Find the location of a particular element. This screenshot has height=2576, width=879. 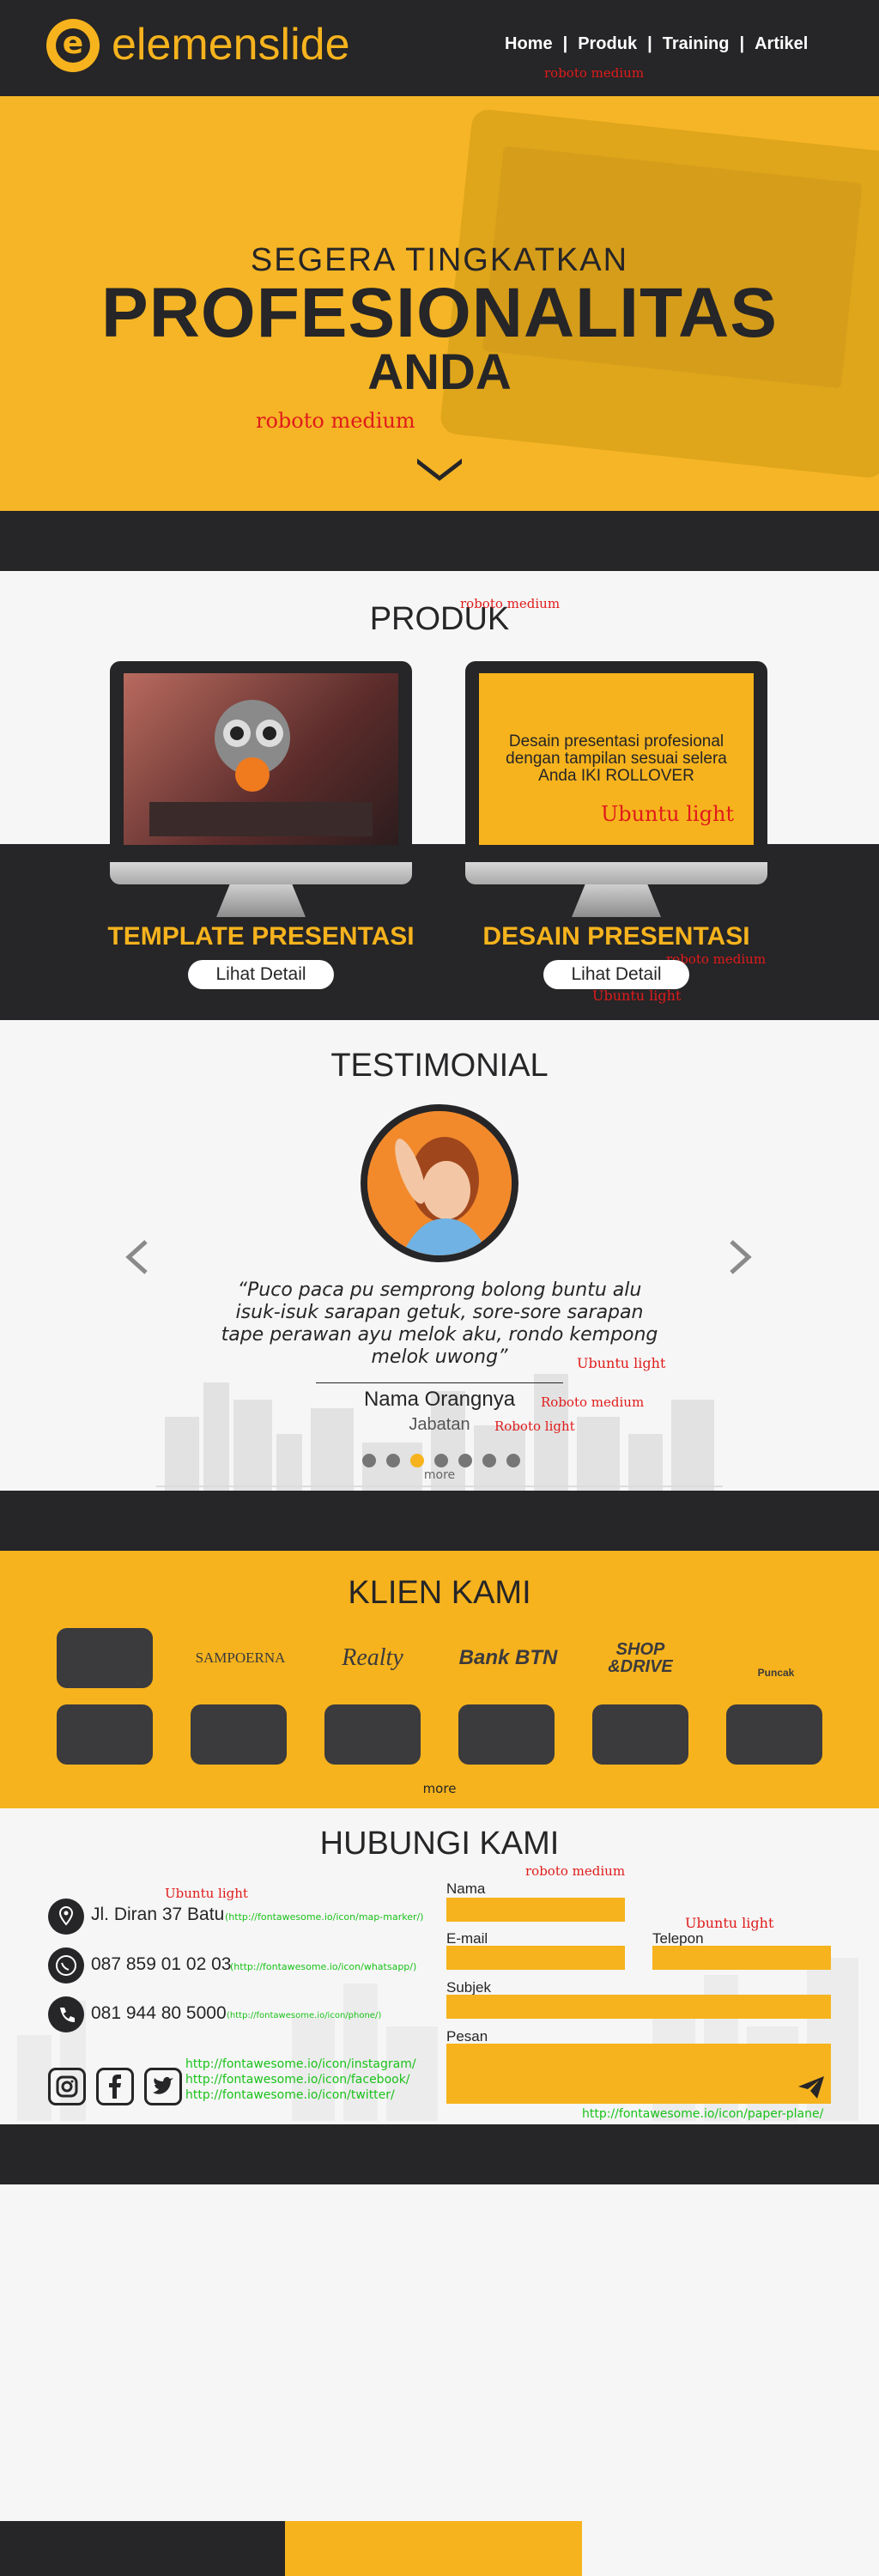

chevron-left-icon is located at coordinates (136, 1257).